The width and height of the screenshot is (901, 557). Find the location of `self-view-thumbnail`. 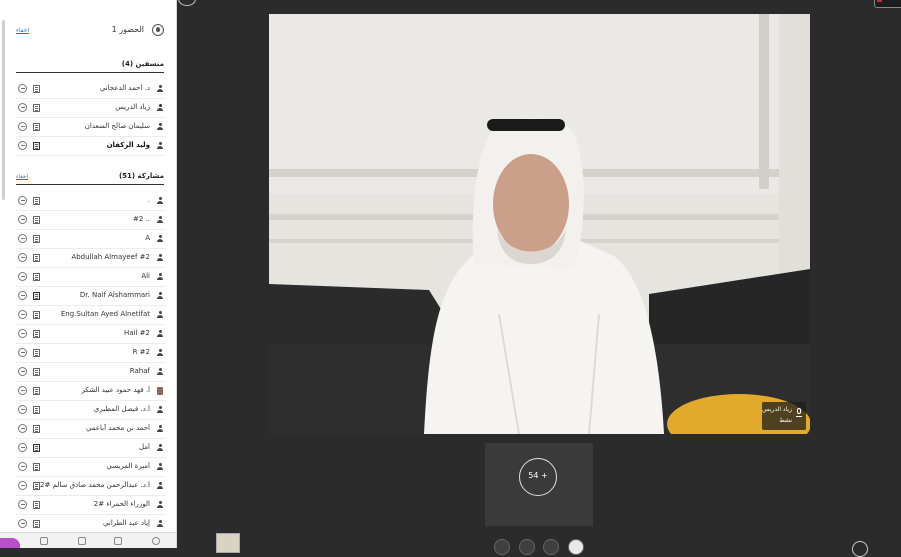

self-view-thumbnail is located at coordinates (228, 543).